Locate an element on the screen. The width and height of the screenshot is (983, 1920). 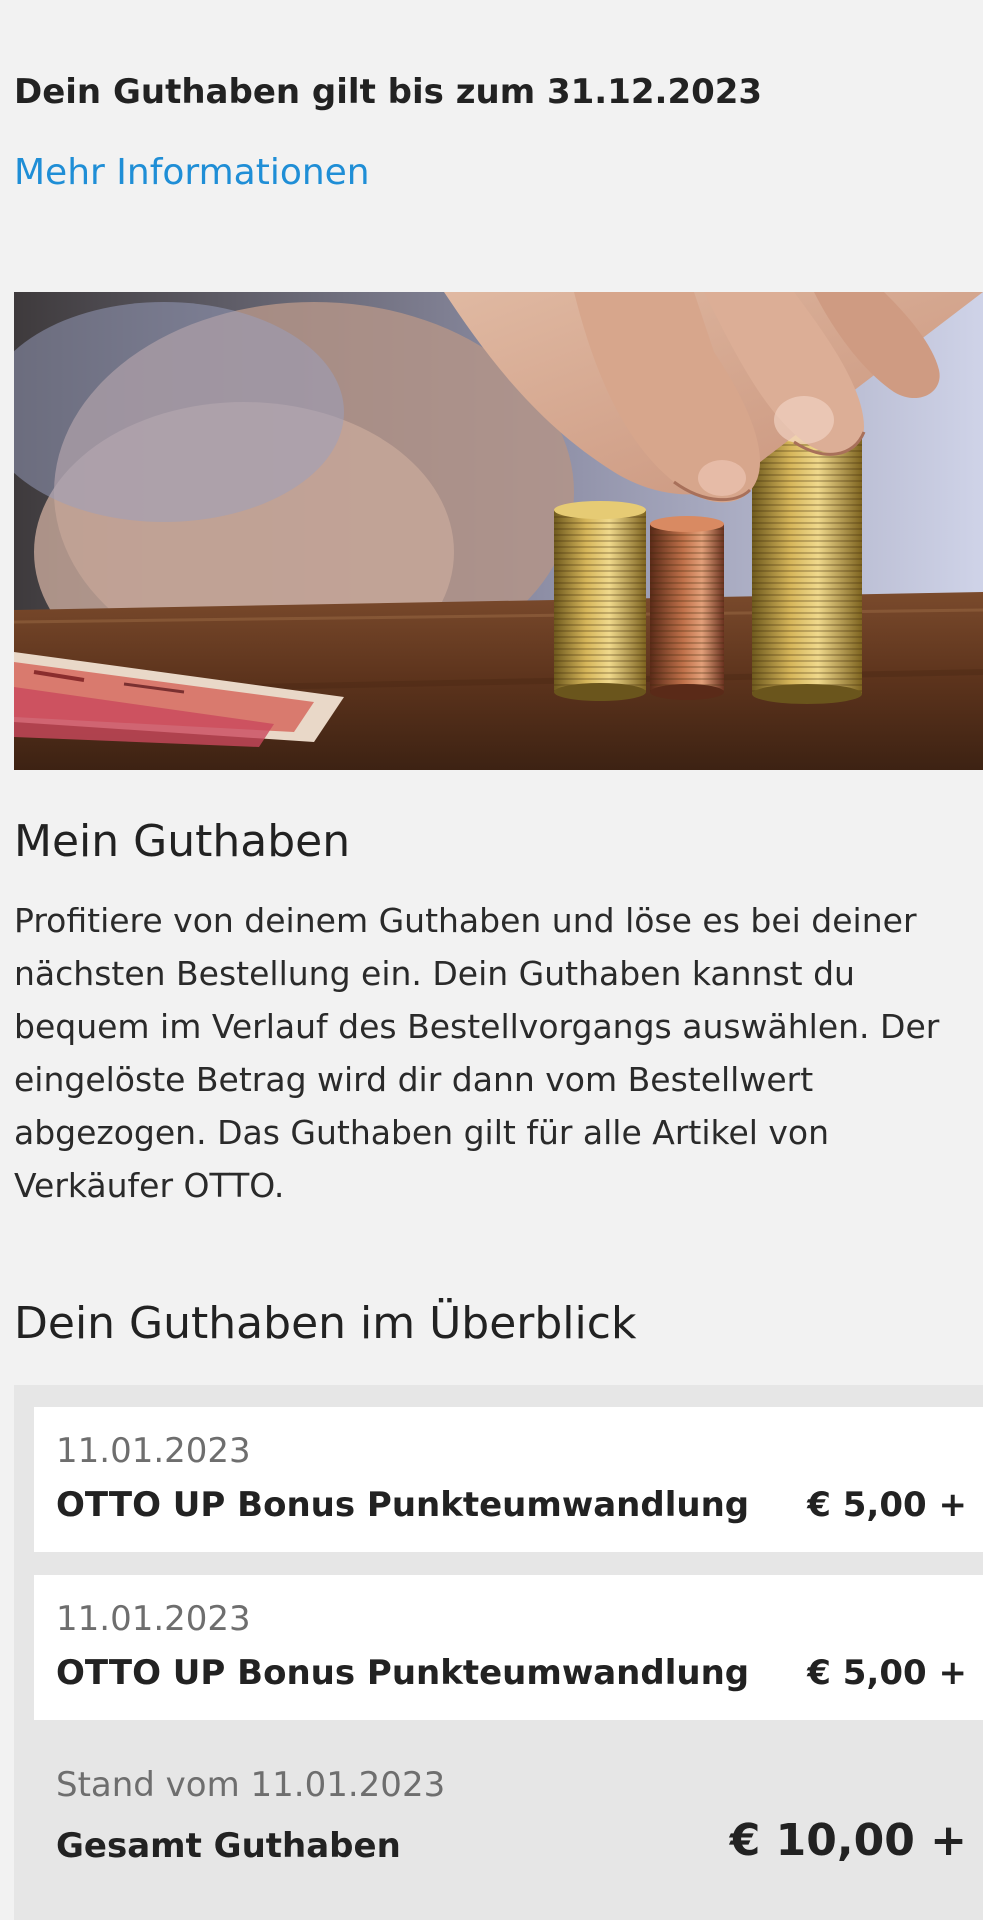
overview-section-title: Dein Guthaben im Überblick is located at coordinates (325, 1323).